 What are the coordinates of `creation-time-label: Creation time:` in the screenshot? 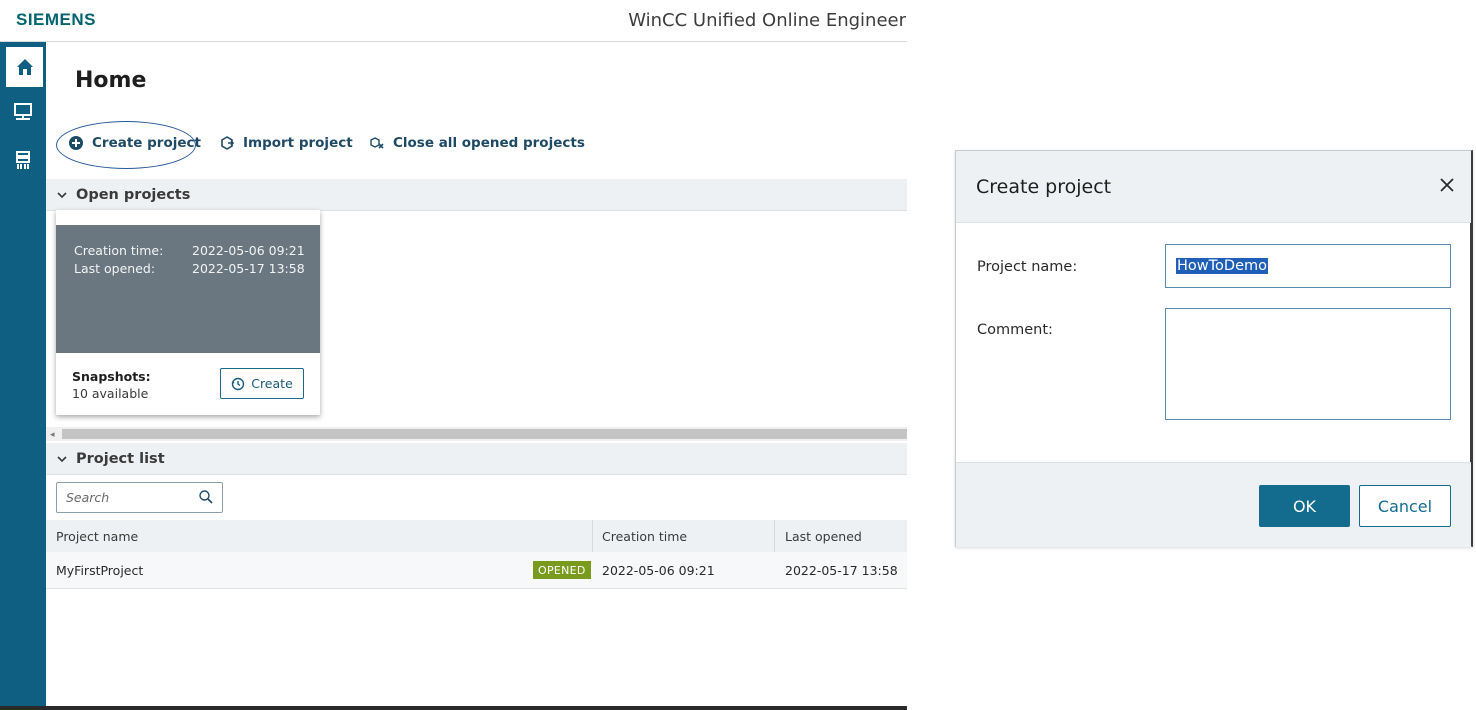 It's located at (119, 250).